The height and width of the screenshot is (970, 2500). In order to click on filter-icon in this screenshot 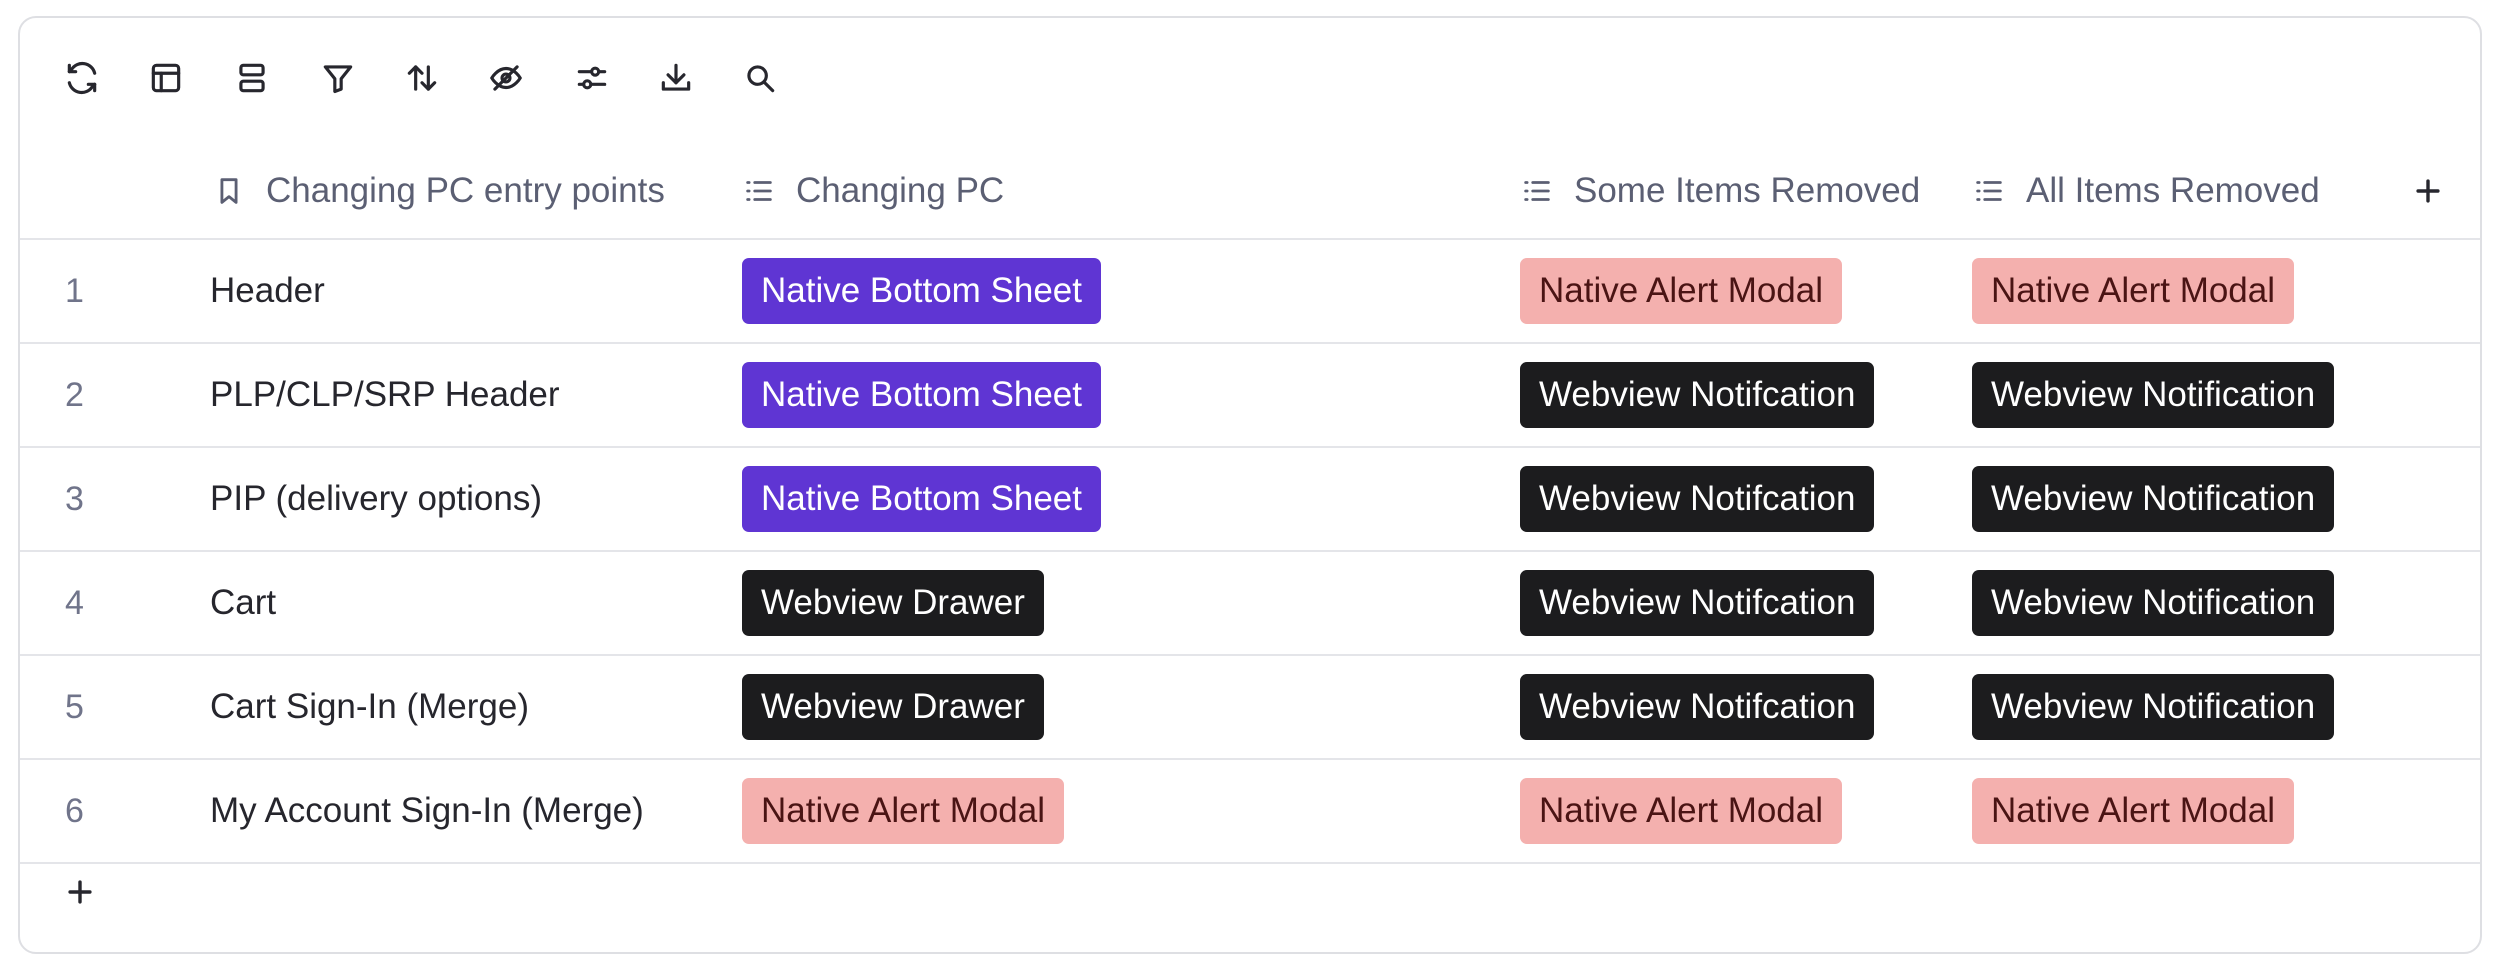, I will do `click(338, 78)`.